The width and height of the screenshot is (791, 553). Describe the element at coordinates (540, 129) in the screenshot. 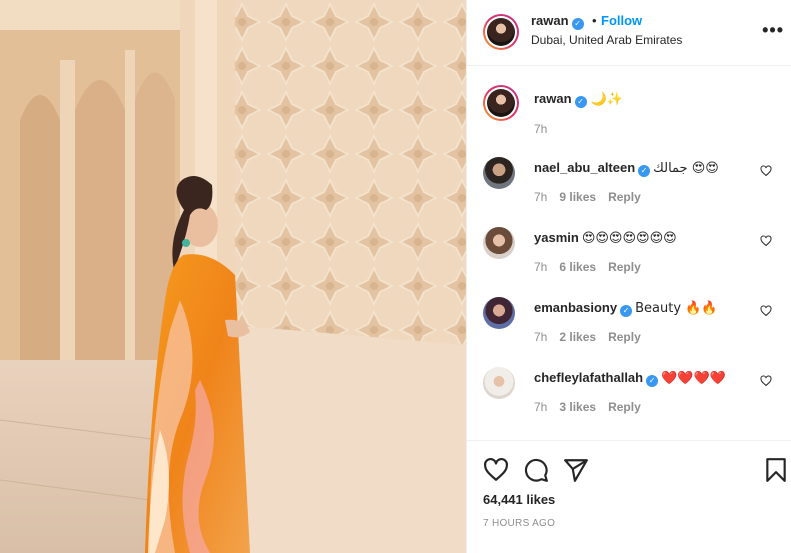

I see `caption-timestamp: 7h` at that location.